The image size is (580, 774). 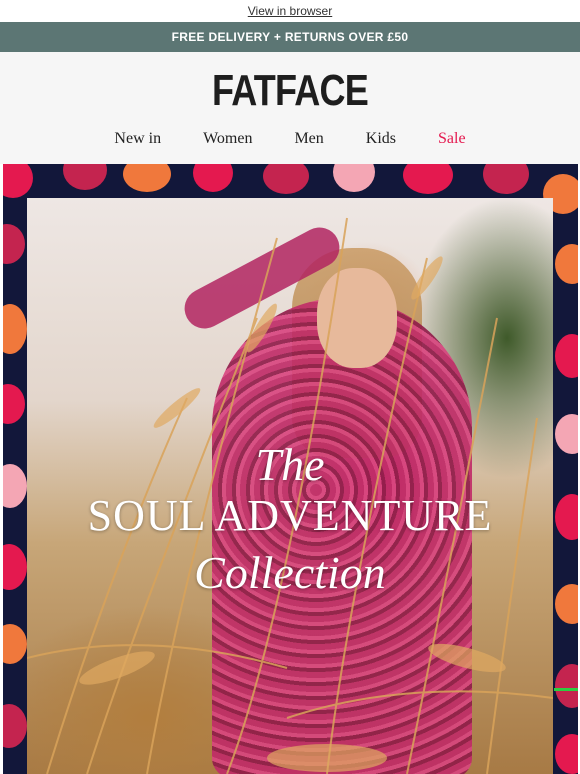 I want to click on promo-banner: FREE DELIVERY + RETURNS OVER £50, so click(x=290, y=37).